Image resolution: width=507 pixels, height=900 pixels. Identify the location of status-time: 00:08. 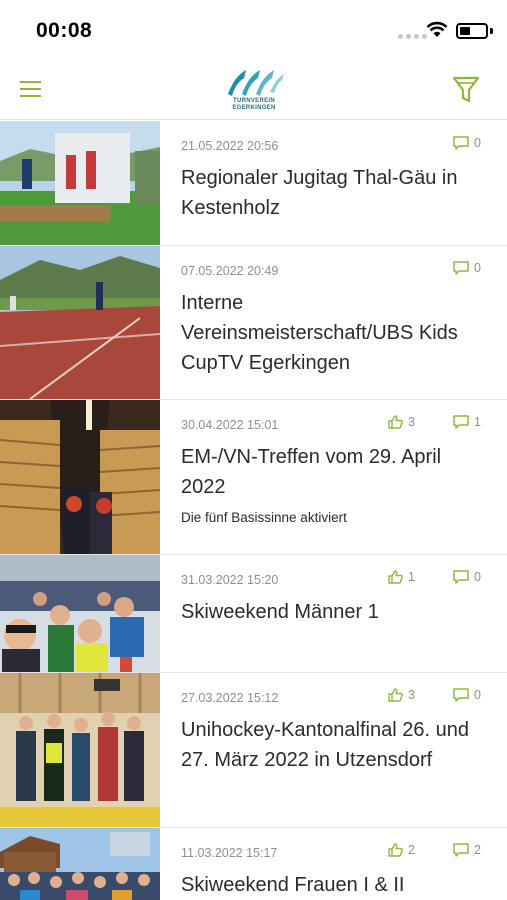
(64, 30).